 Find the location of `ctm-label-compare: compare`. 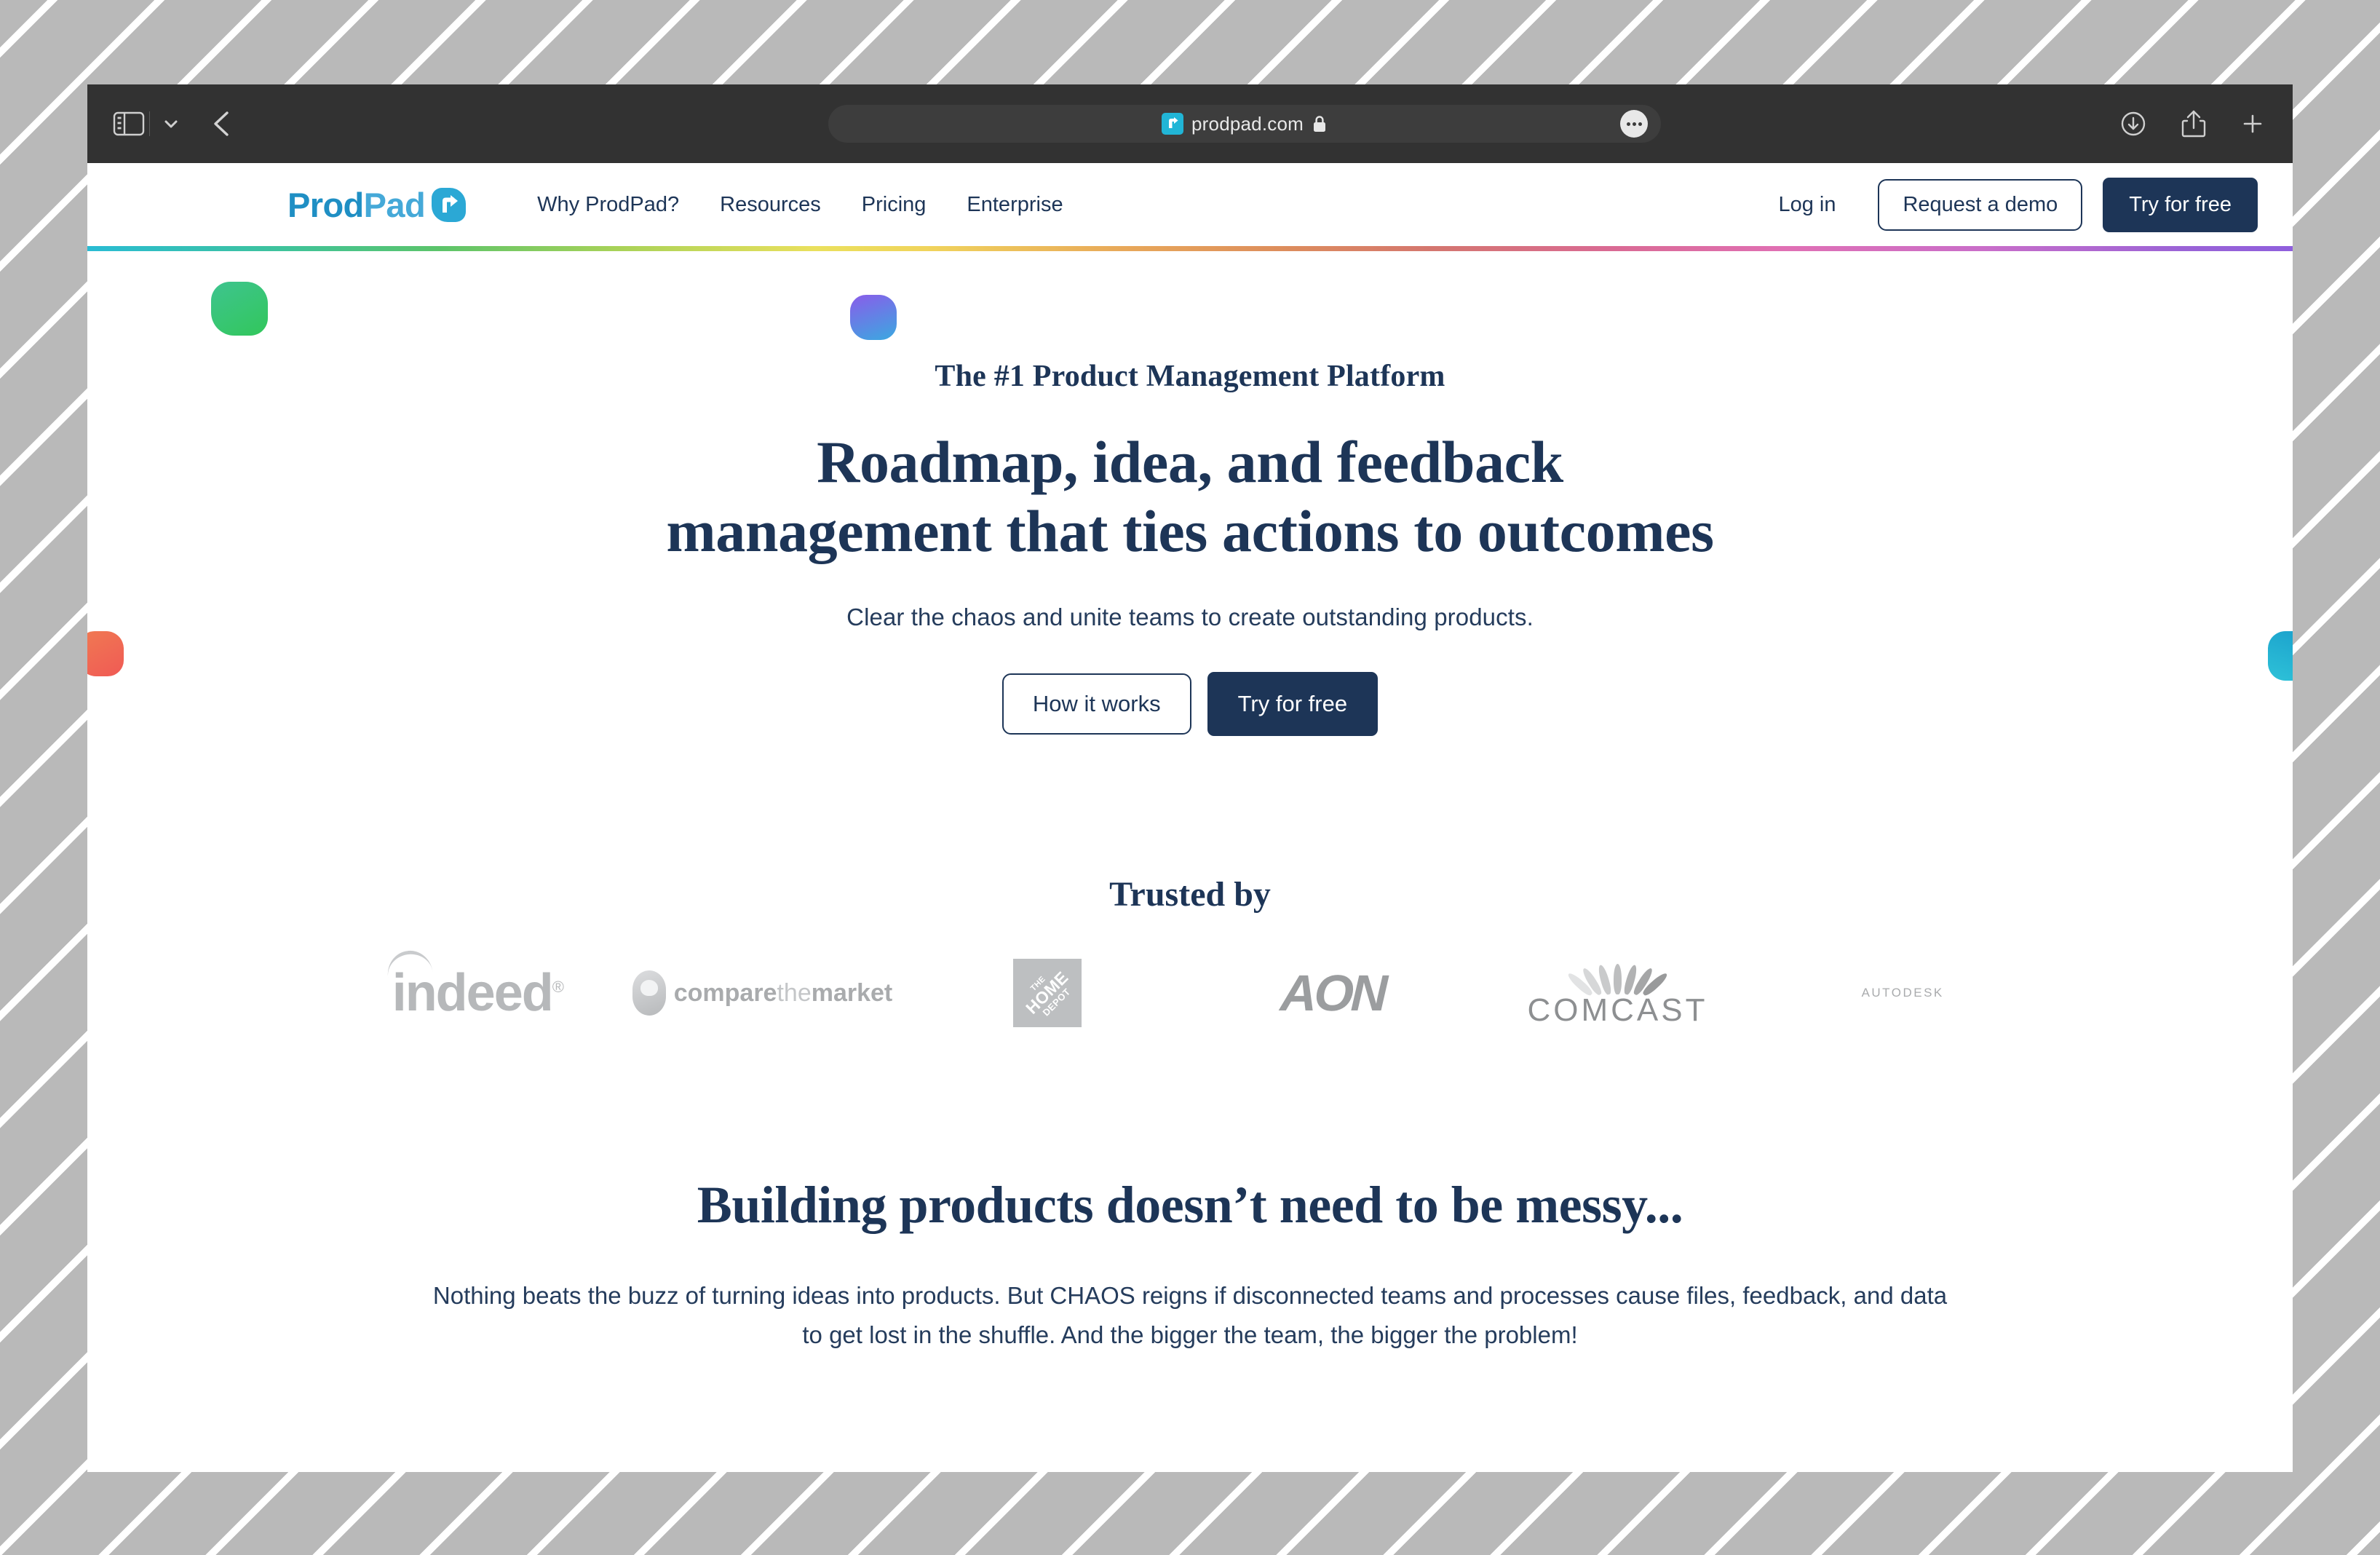

ctm-label-compare: compare is located at coordinates (725, 993).